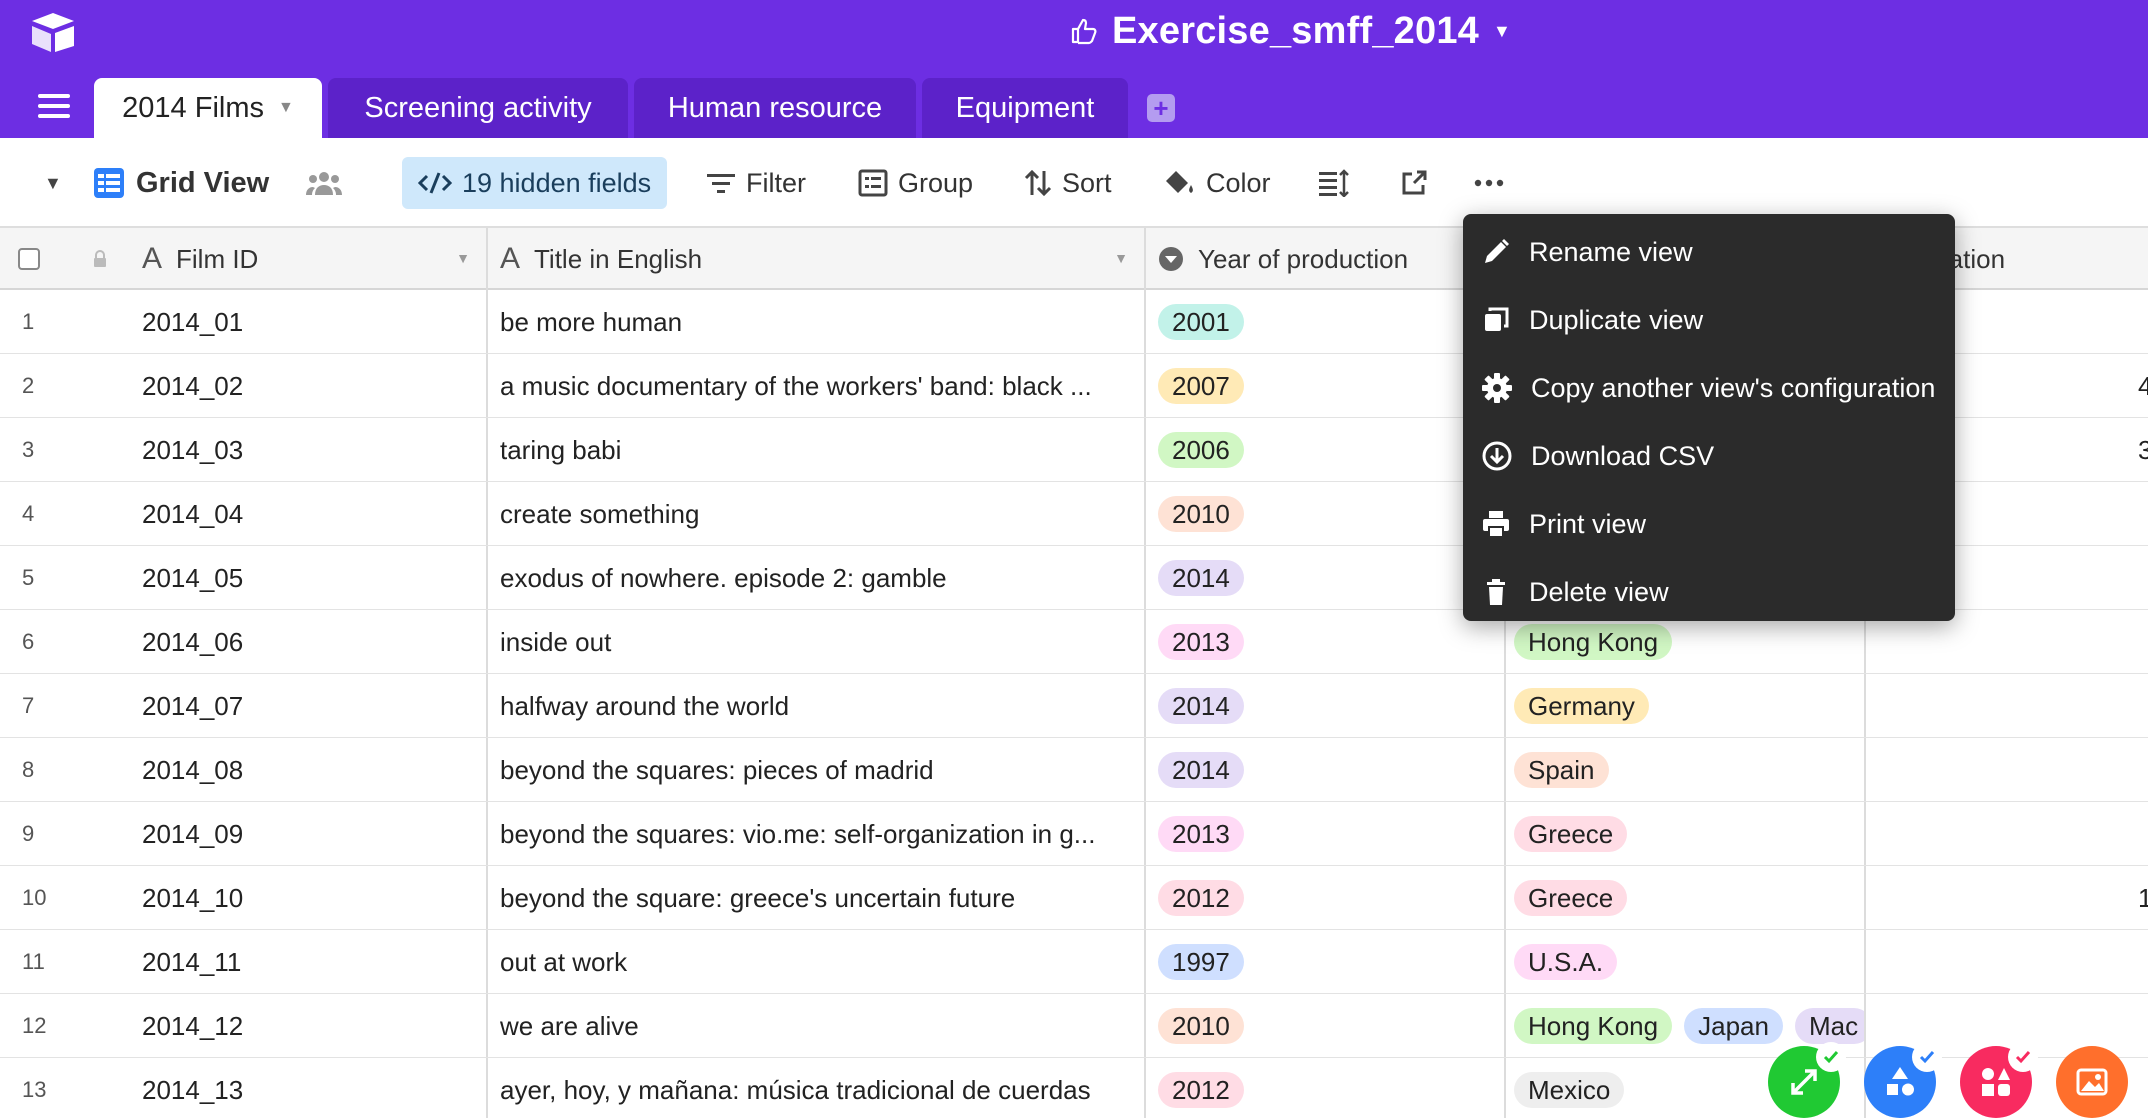 This screenshot has width=2148, height=1118. I want to click on group-button: Group, so click(915, 183).